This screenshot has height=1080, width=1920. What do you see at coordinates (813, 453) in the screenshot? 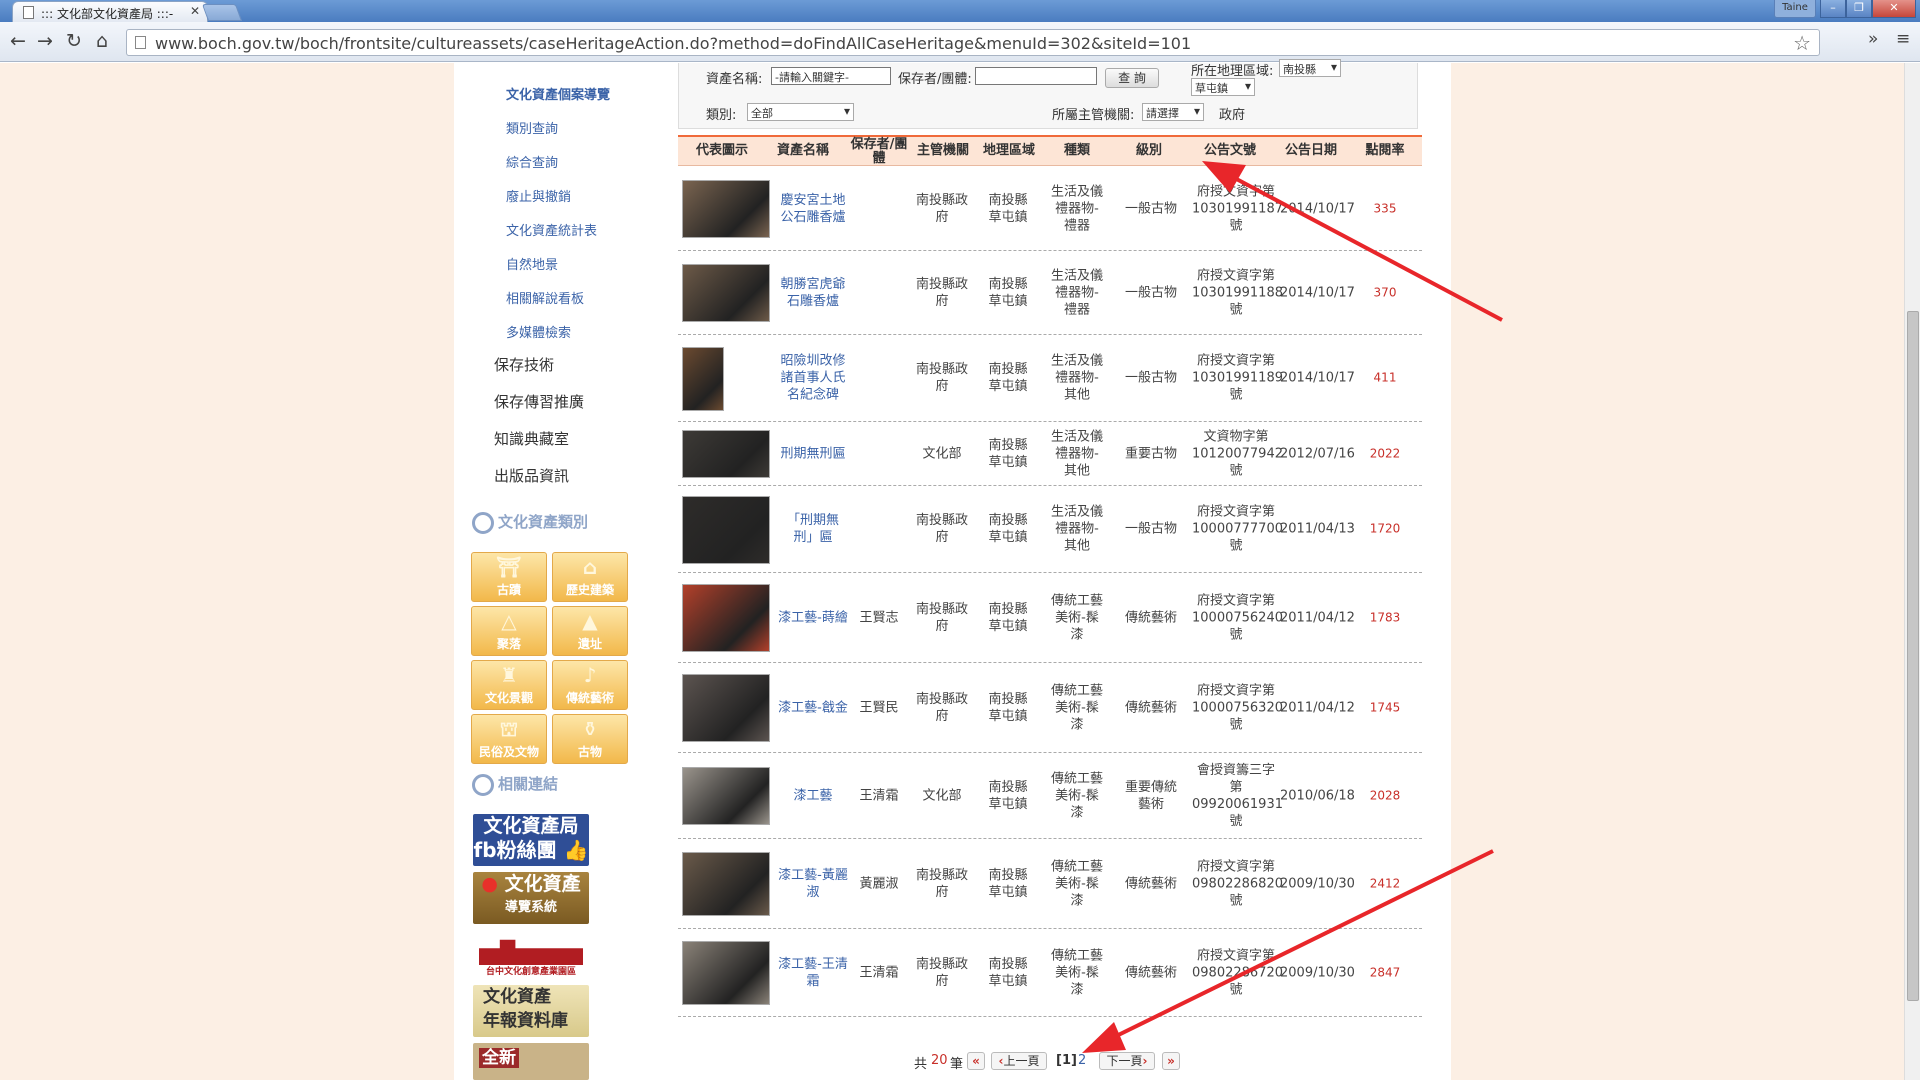
I see `cell-name: 刑期無刑匾` at bounding box center [813, 453].